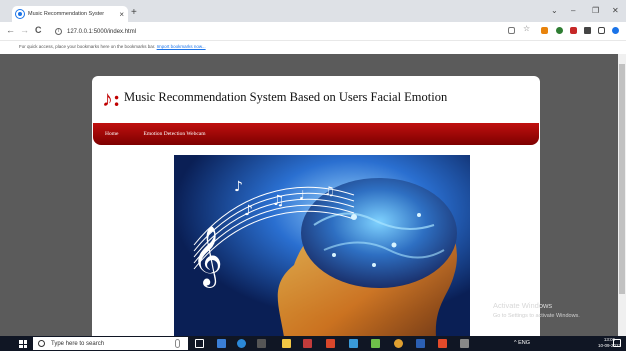 The width and height of the screenshot is (626, 351). I want to click on files-icon, so click(221, 343).